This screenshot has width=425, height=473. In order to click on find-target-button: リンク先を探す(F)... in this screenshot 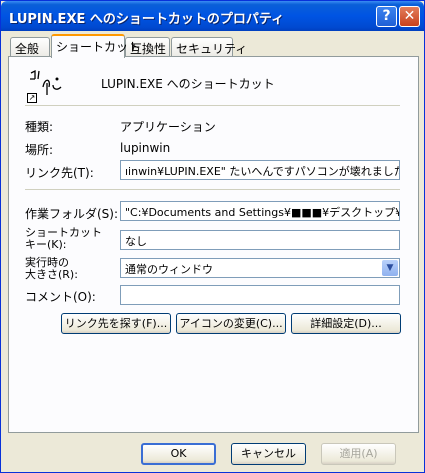, I will do `click(116, 323)`.